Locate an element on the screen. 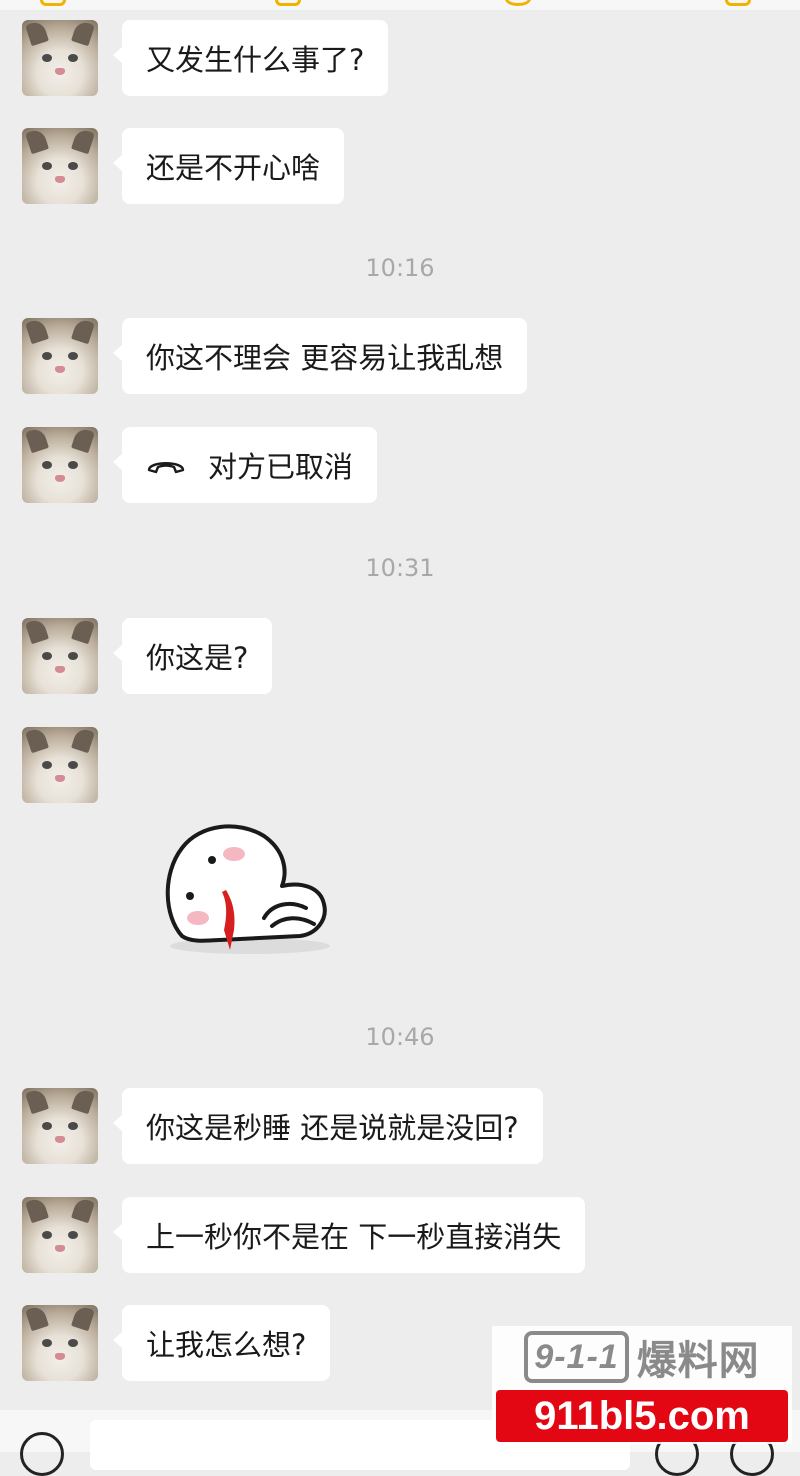 This screenshot has width=800, height=1476. message-bubble: 让我怎么想? is located at coordinates (221, 1343).